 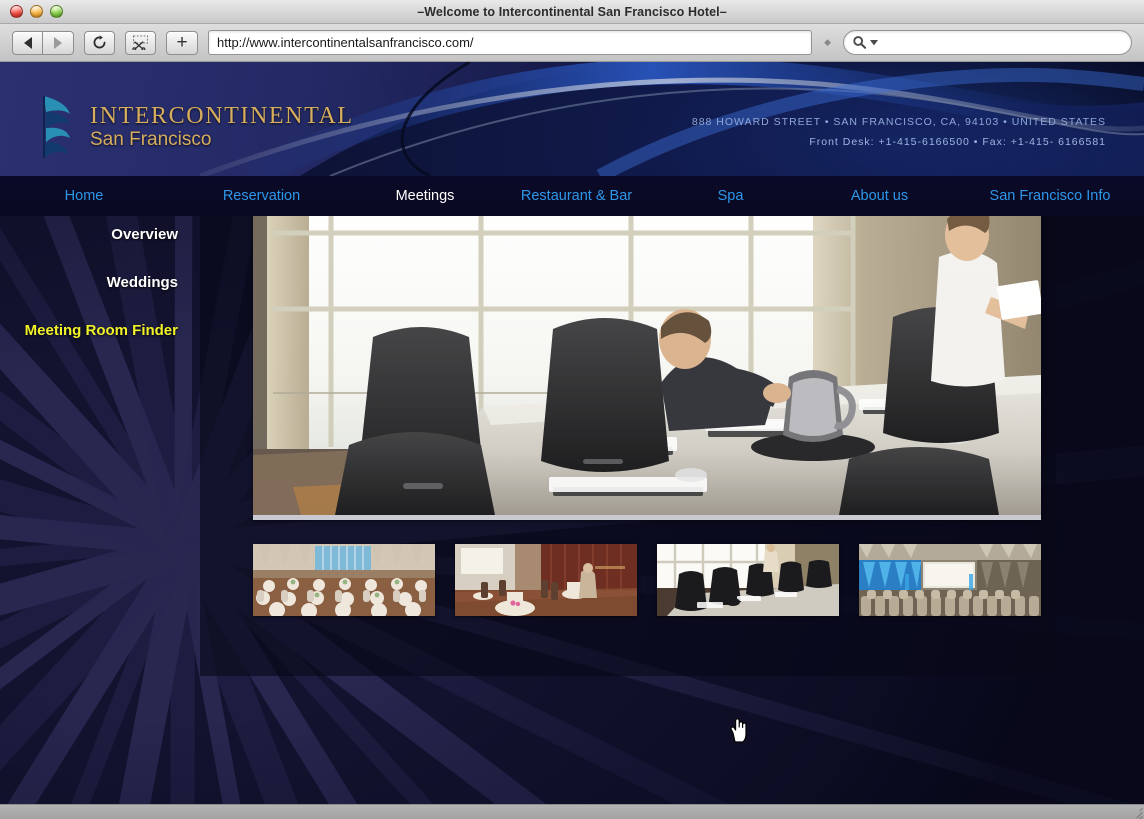 I want to click on minimize-button, so click(x=36, y=11).